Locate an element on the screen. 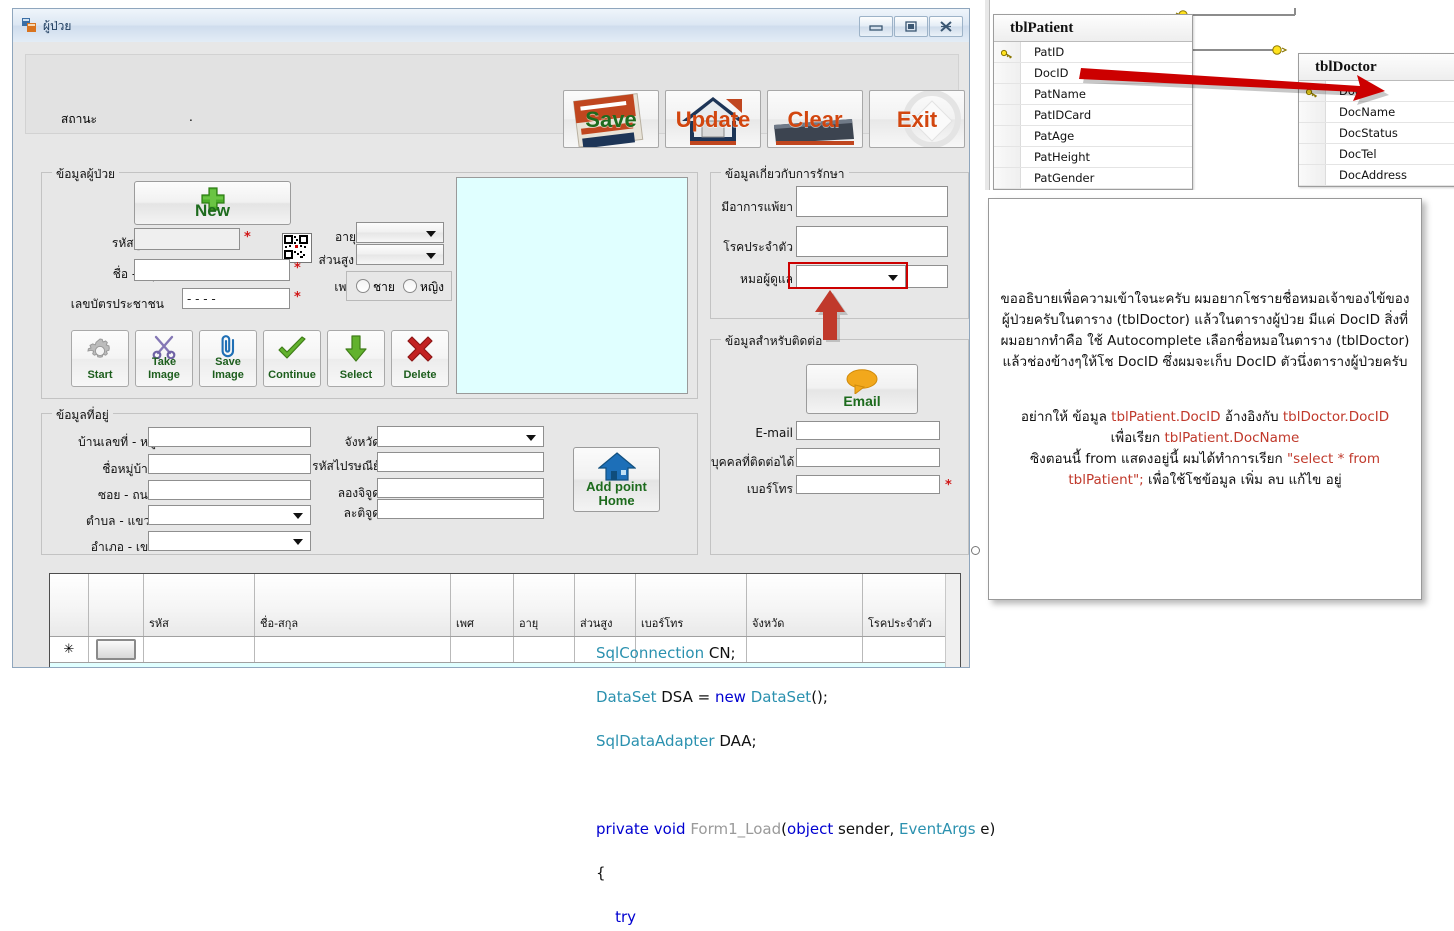 This screenshot has width=1454, height=931. disease-label: โรคประจำตัว is located at coordinates (758, 247).